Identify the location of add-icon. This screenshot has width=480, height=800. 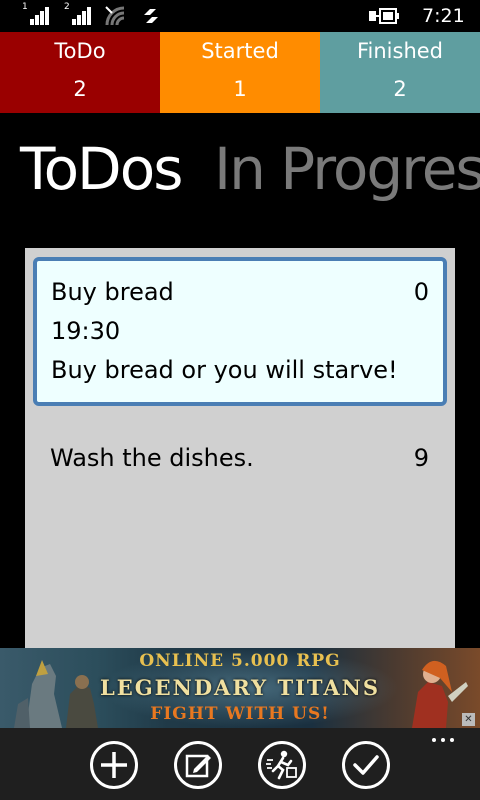
(114, 765).